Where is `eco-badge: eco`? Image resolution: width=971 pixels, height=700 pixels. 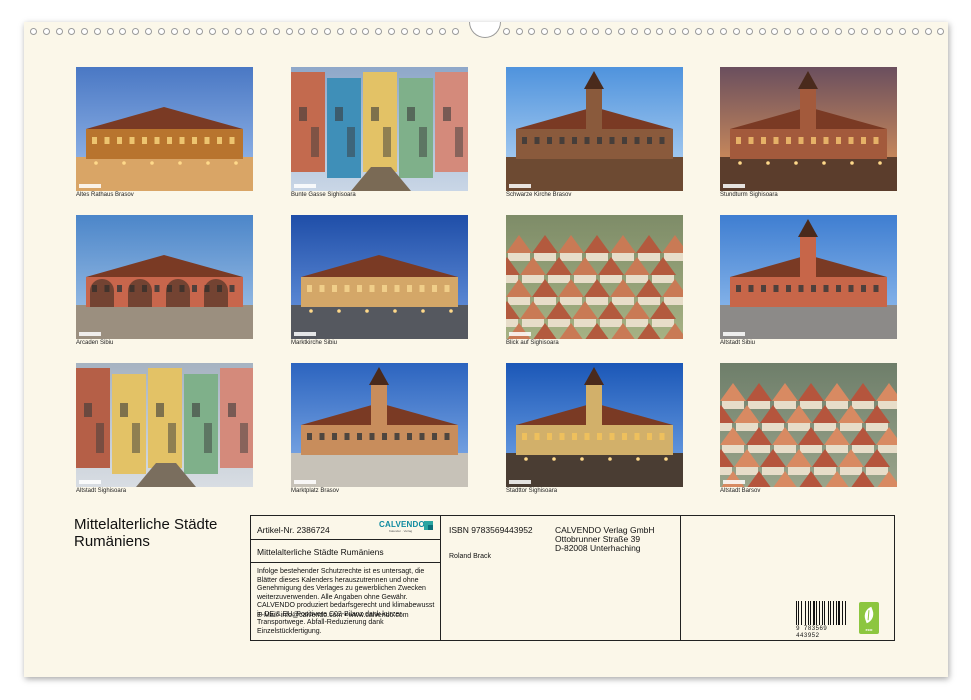 eco-badge: eco is located at coordinates (869, 618).